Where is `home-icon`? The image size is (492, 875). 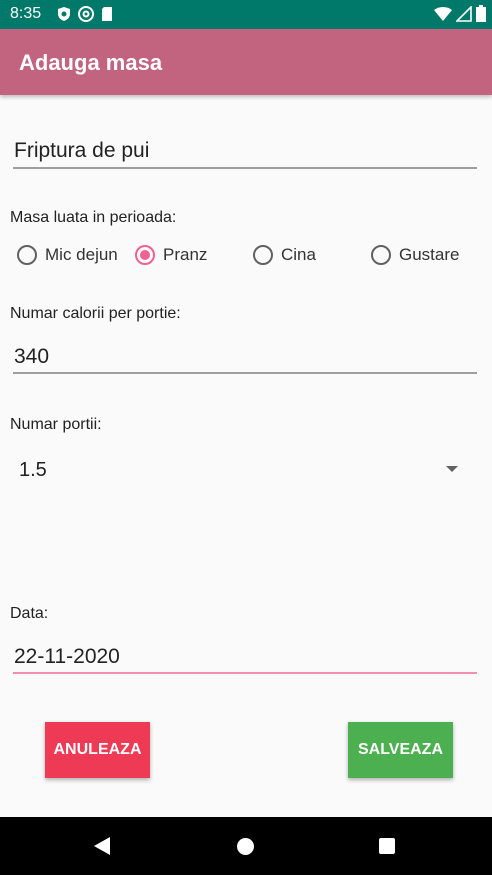 home-icon is located at coordinates (245, 846).